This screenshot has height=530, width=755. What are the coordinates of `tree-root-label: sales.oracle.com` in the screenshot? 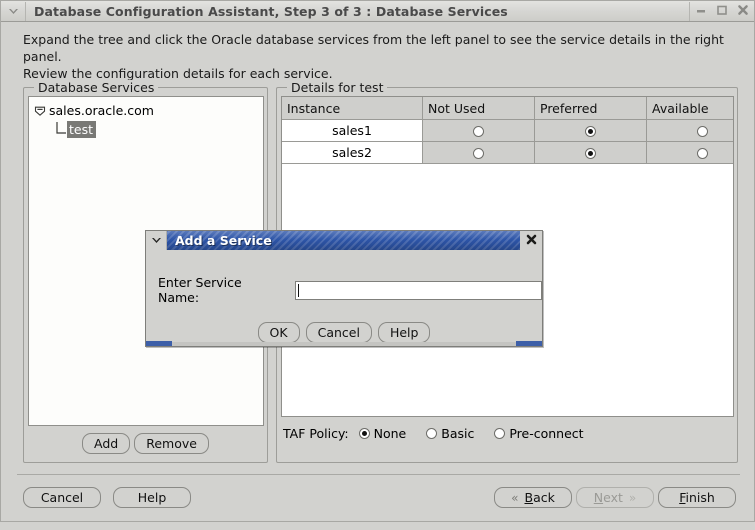 It's located at (101, 110).